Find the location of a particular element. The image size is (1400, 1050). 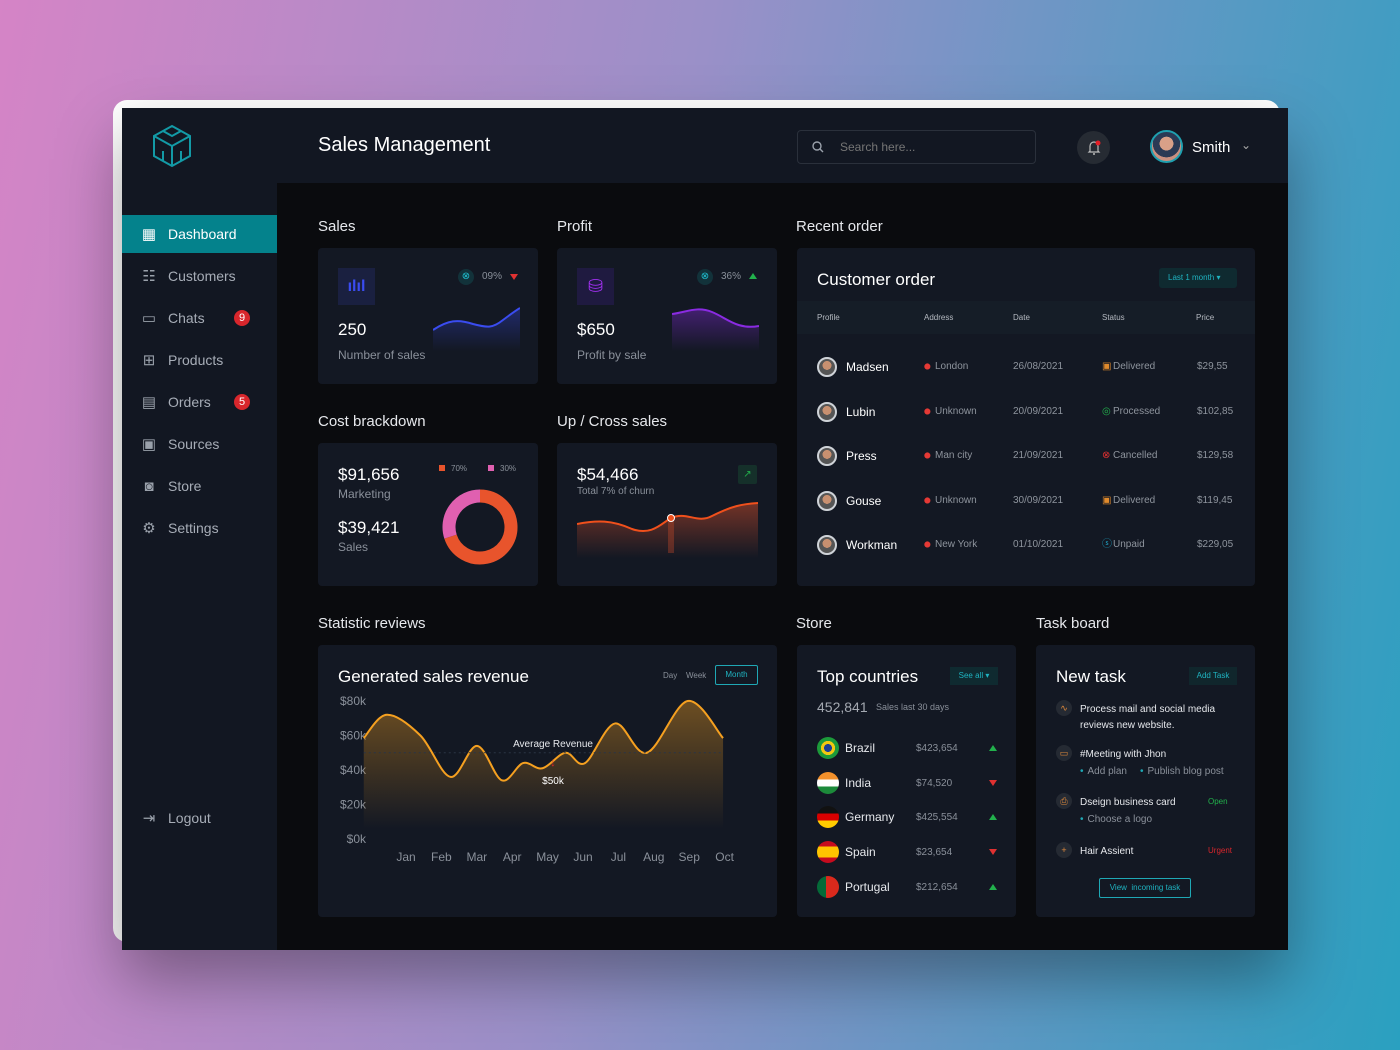

arrow-down-icon: ↓ is located at coordinates (553, 762).